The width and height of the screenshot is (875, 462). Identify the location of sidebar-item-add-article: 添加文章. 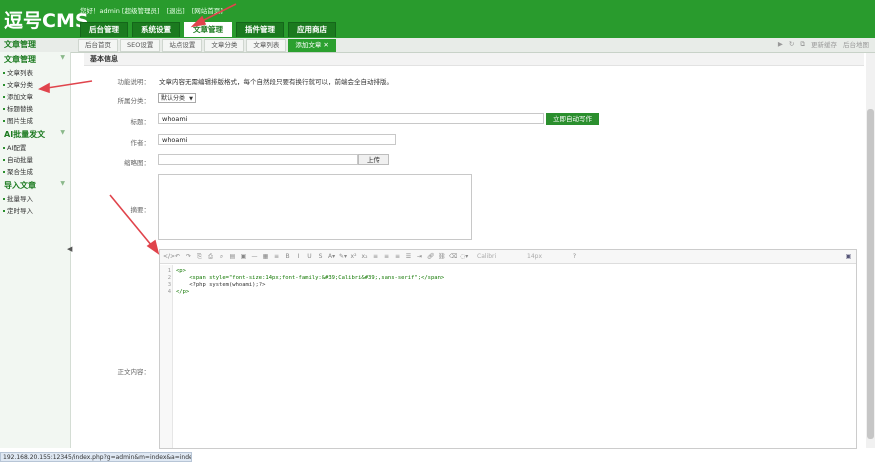
(35, 97).